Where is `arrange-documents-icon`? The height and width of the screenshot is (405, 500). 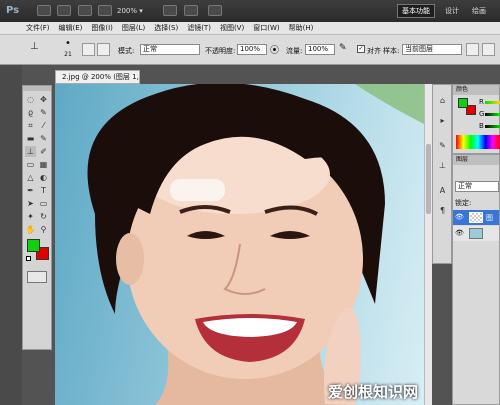 arrange-documents-icon is located at coordinates (105, 10).